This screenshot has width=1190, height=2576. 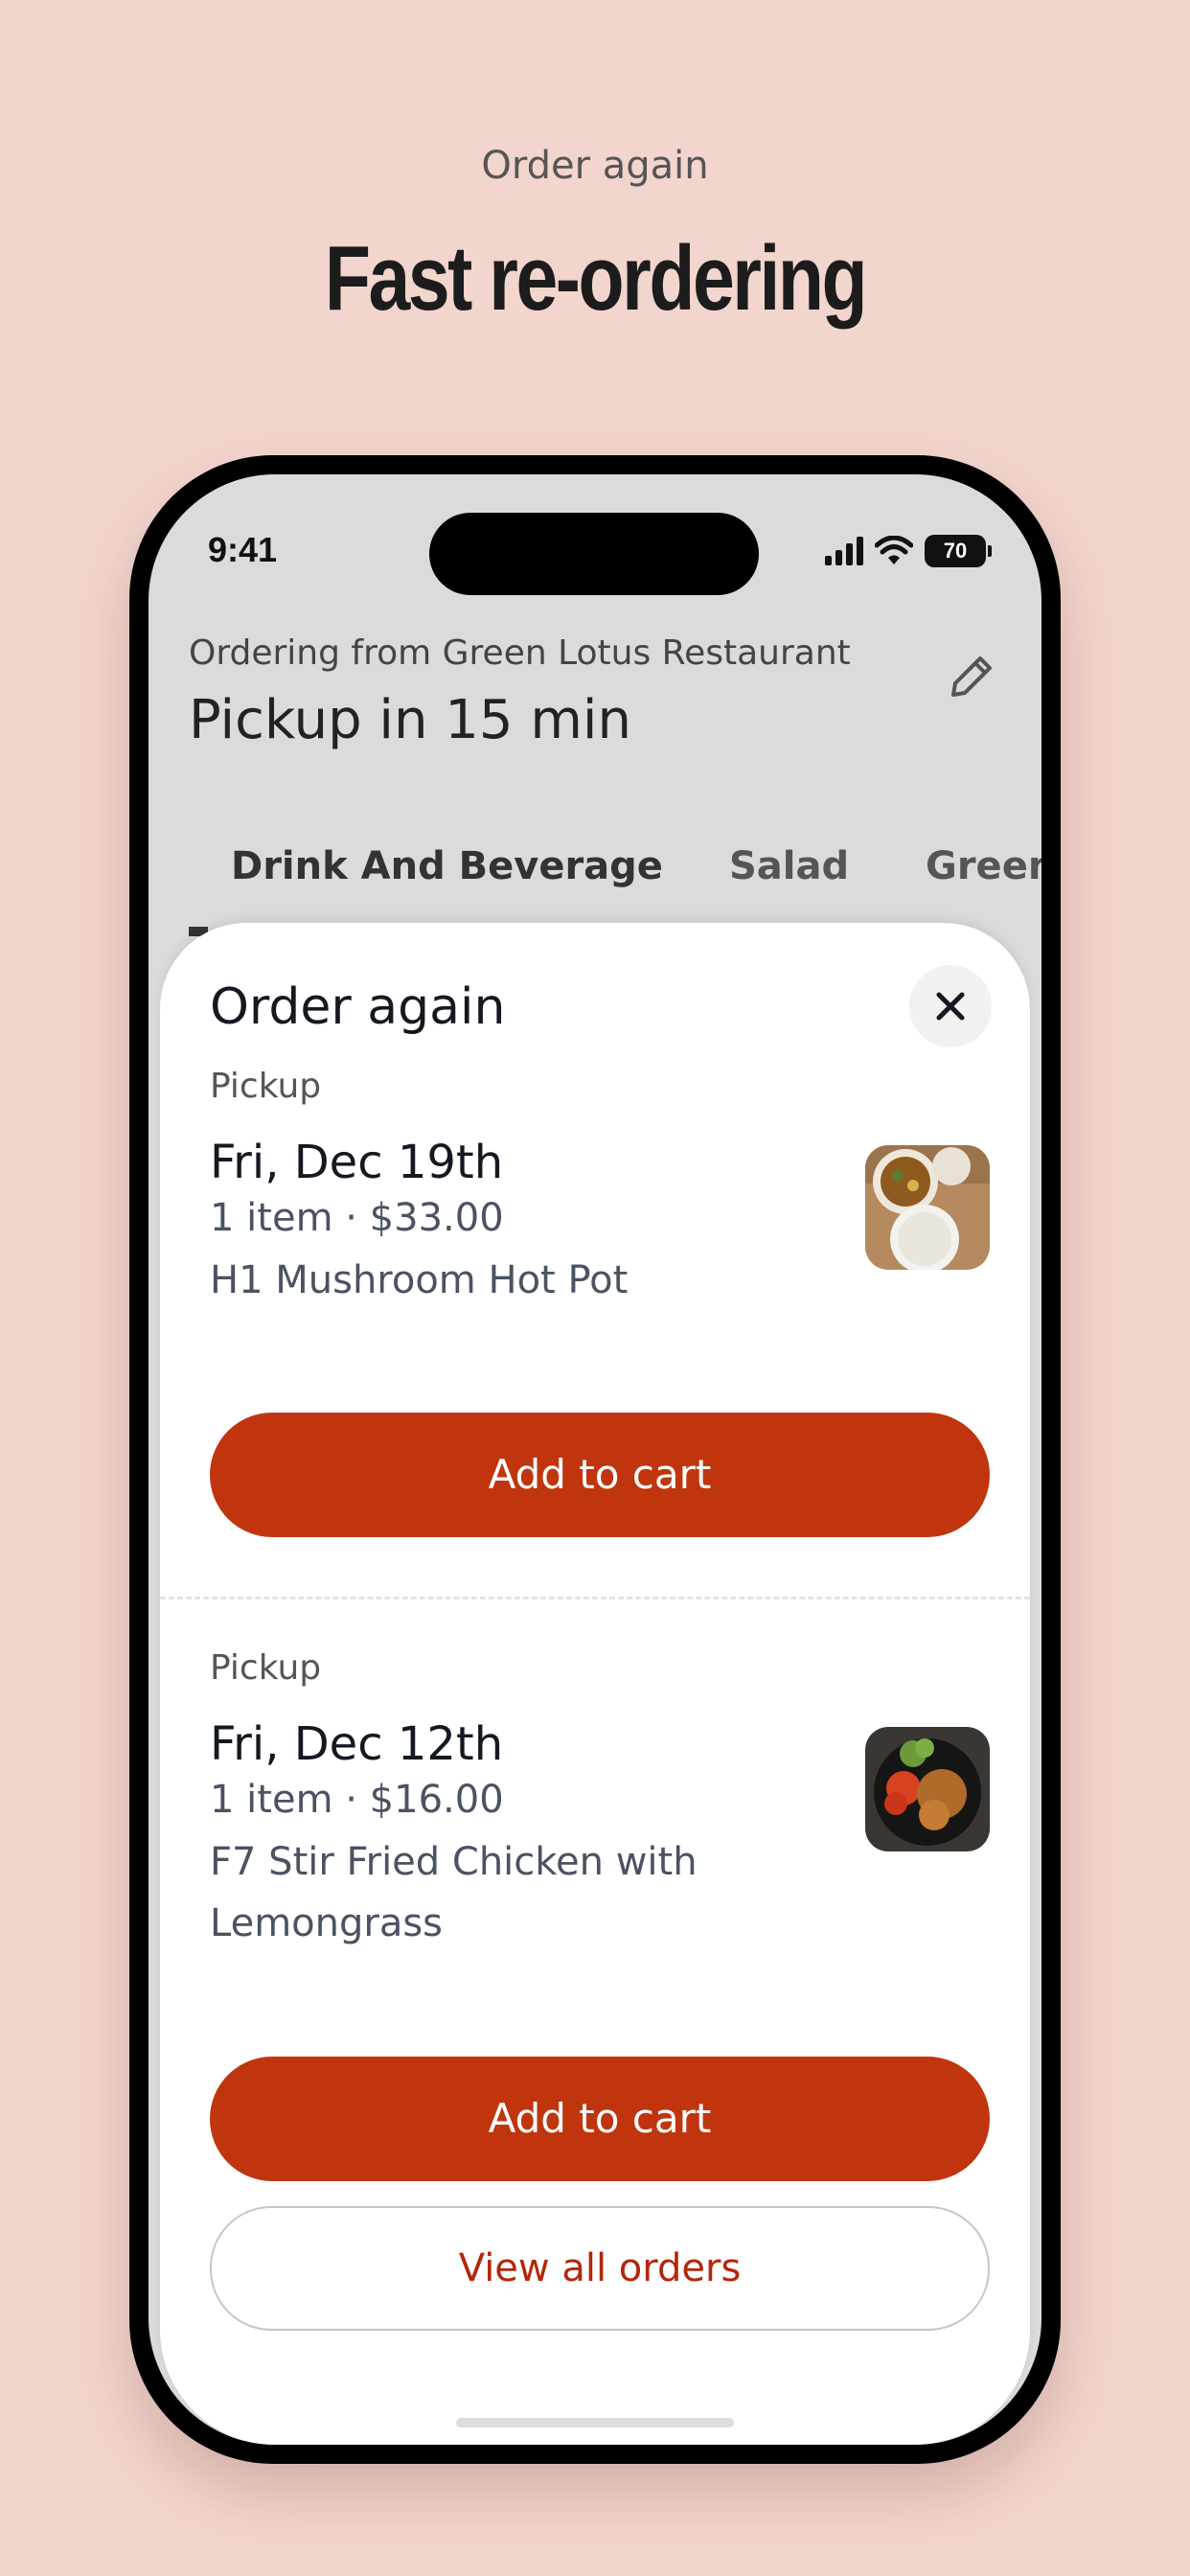 I want to click on category-tabs: Drink And Beverage Salad Green I, so click(x=595, y=874).